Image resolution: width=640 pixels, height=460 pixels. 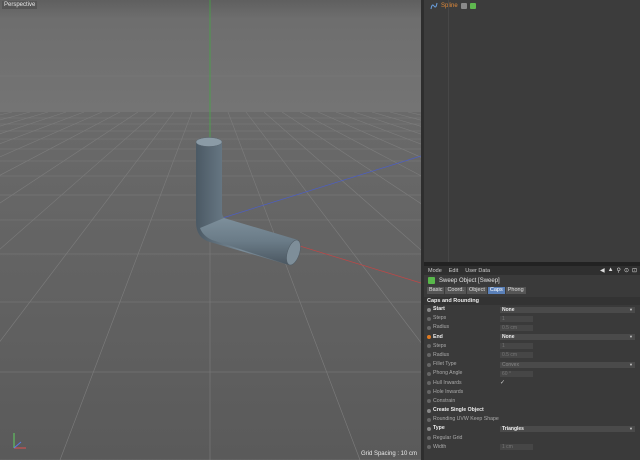 What do you see at coordinates (439, 428) in the screenshot?
I see `param-label: Type` at bounding box center [439, 428].